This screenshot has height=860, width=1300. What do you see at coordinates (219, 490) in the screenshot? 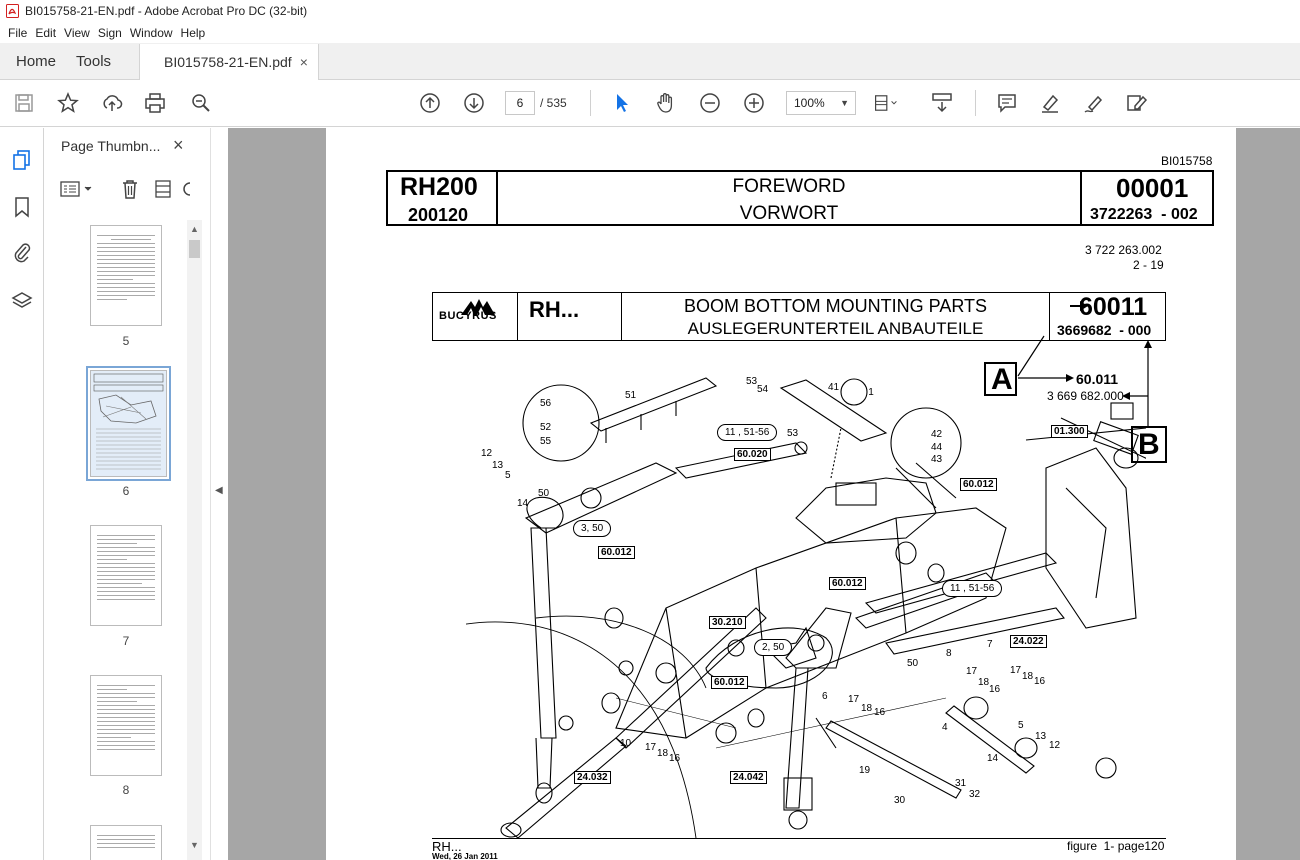
I see `collapse-panel-icon: ◀` at bounding box center [219, 490].